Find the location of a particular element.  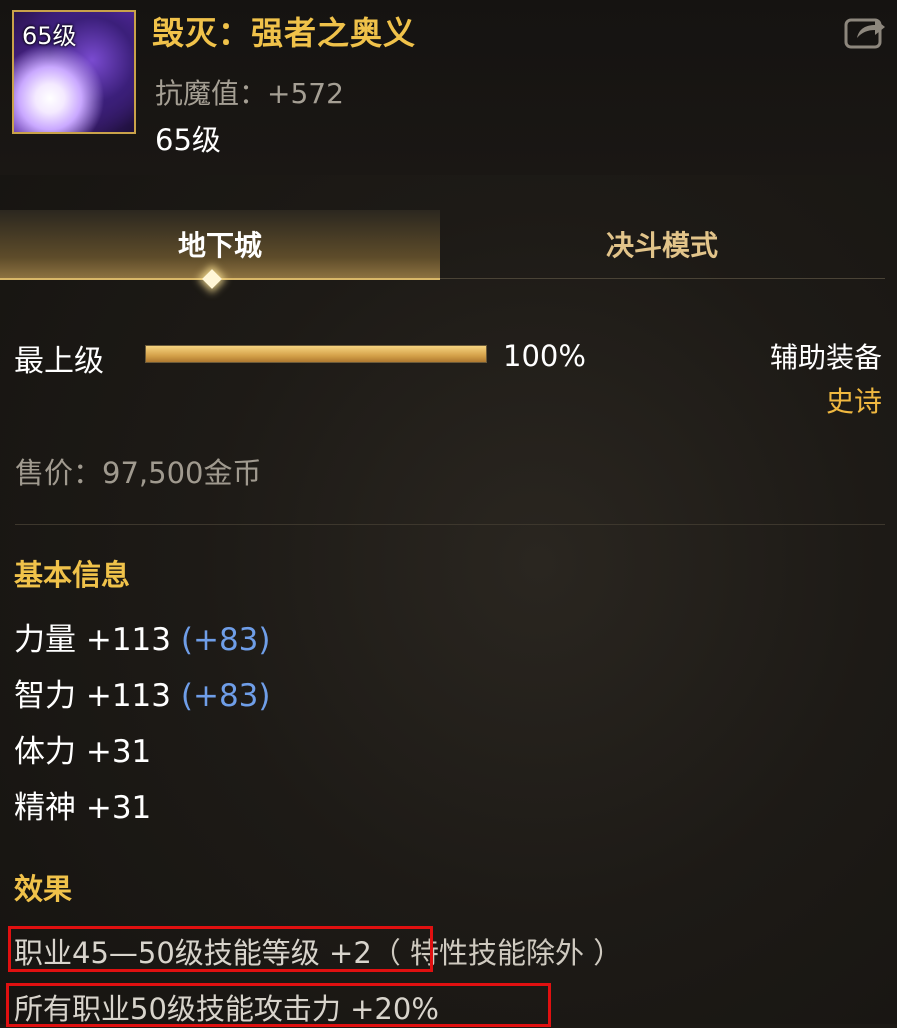

mode-tabs: 地下城 决斗模式 is located at coordinates (442, 245).